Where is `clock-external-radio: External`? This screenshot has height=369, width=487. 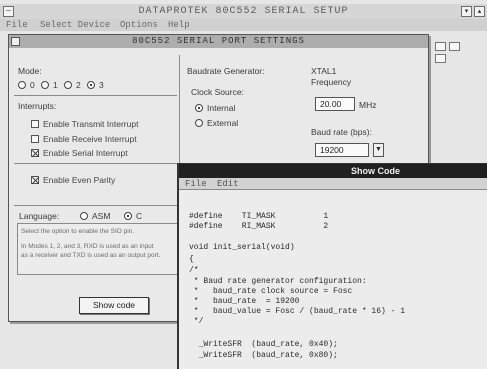
clock-external-radio: External is located at coordinates (216, 123).